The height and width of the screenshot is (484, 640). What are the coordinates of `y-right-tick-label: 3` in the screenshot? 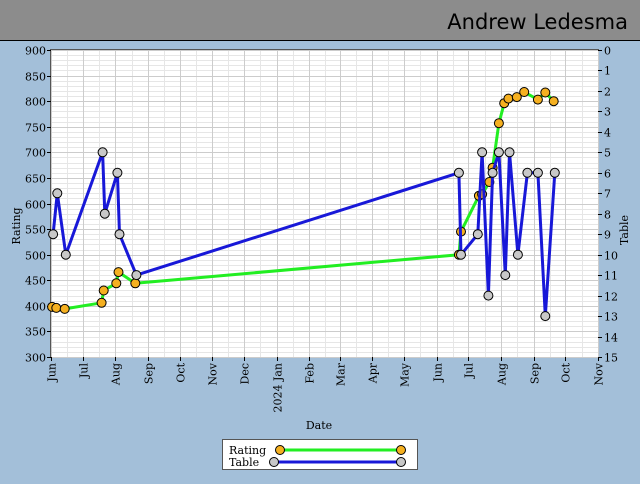 It's located at (607, 112).